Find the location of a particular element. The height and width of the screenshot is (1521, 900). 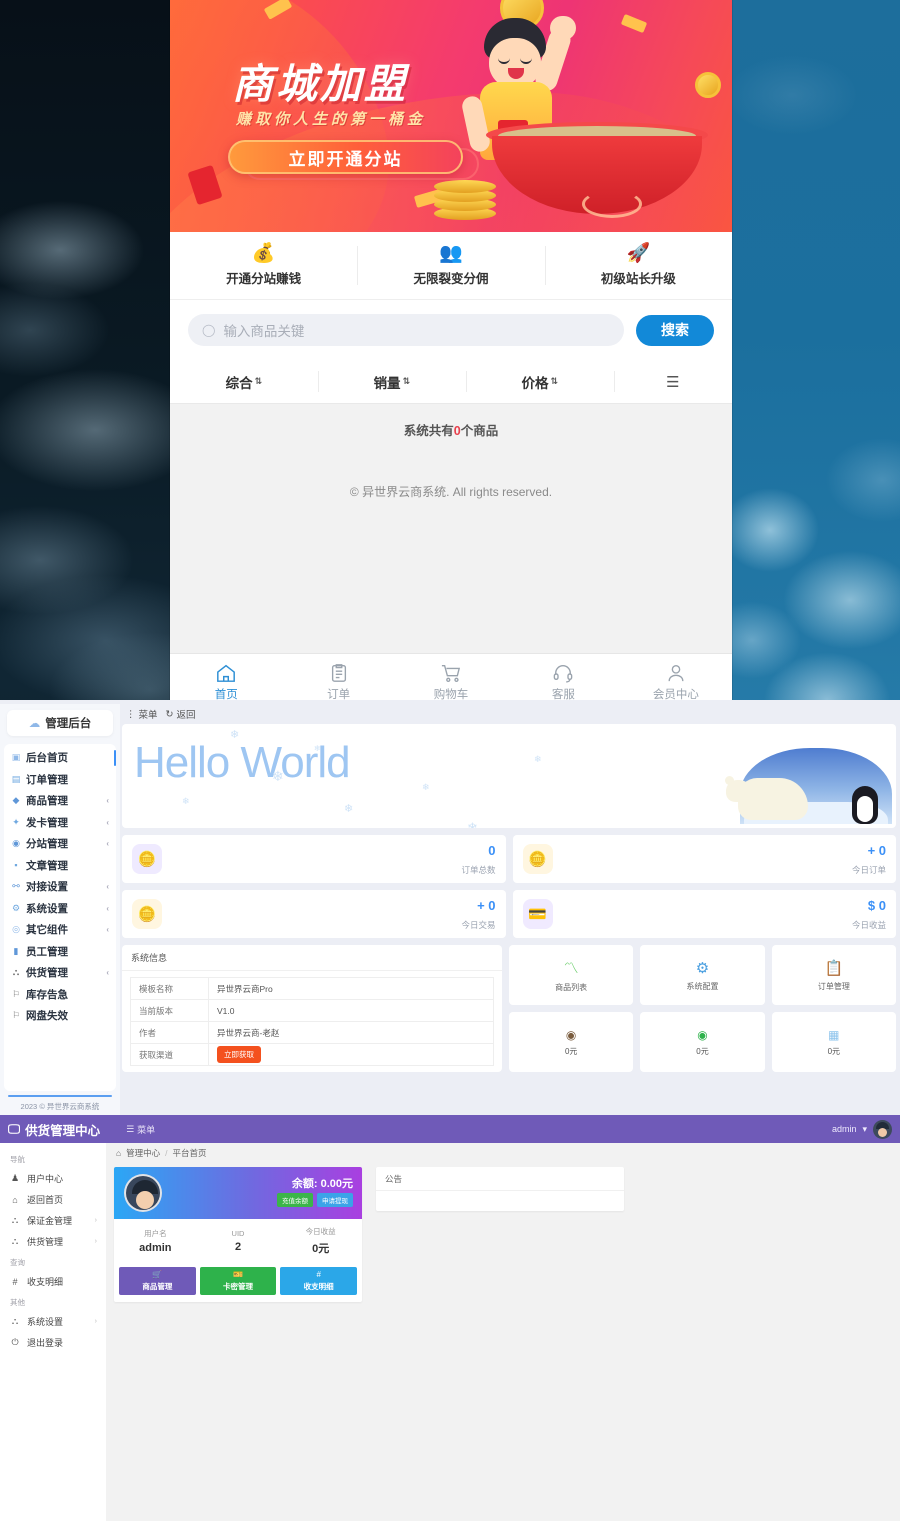

menu-icon: ☰ is located at coordinates (130, 1128).